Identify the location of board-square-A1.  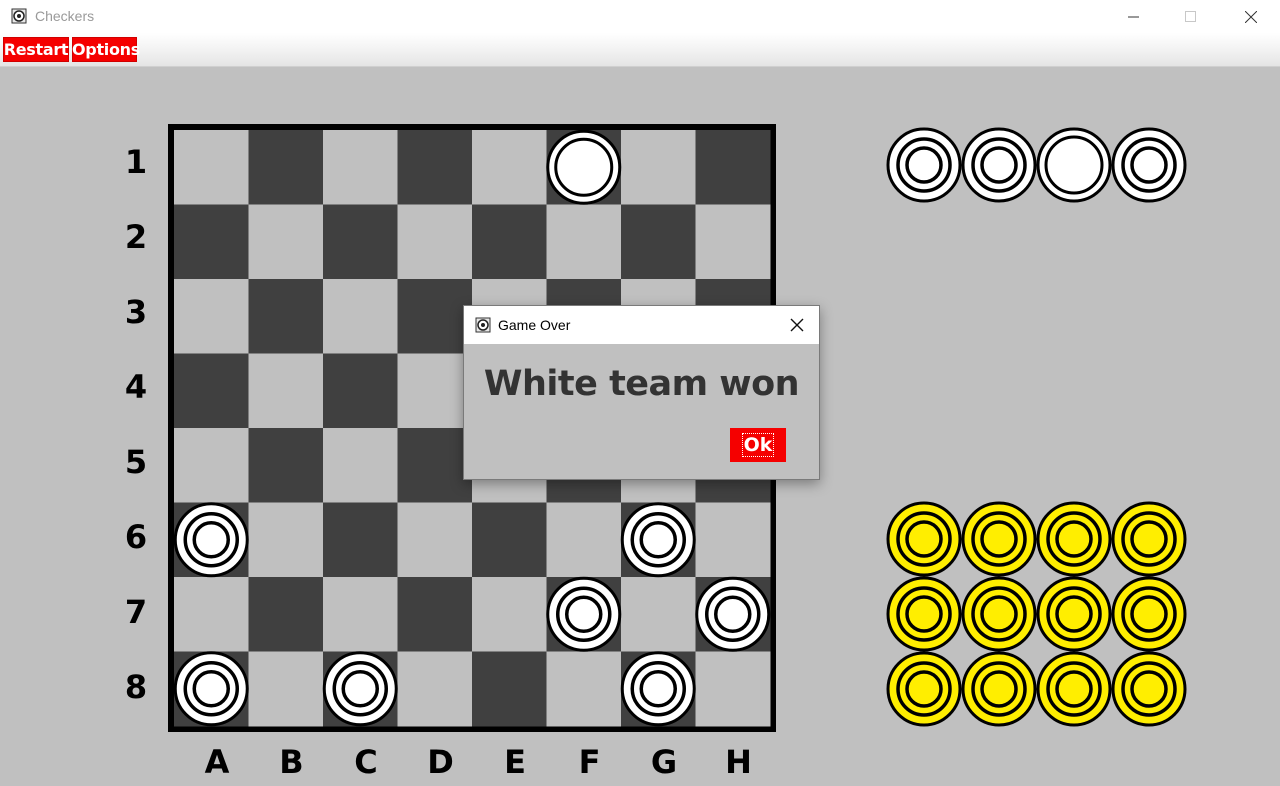
(211, 167).